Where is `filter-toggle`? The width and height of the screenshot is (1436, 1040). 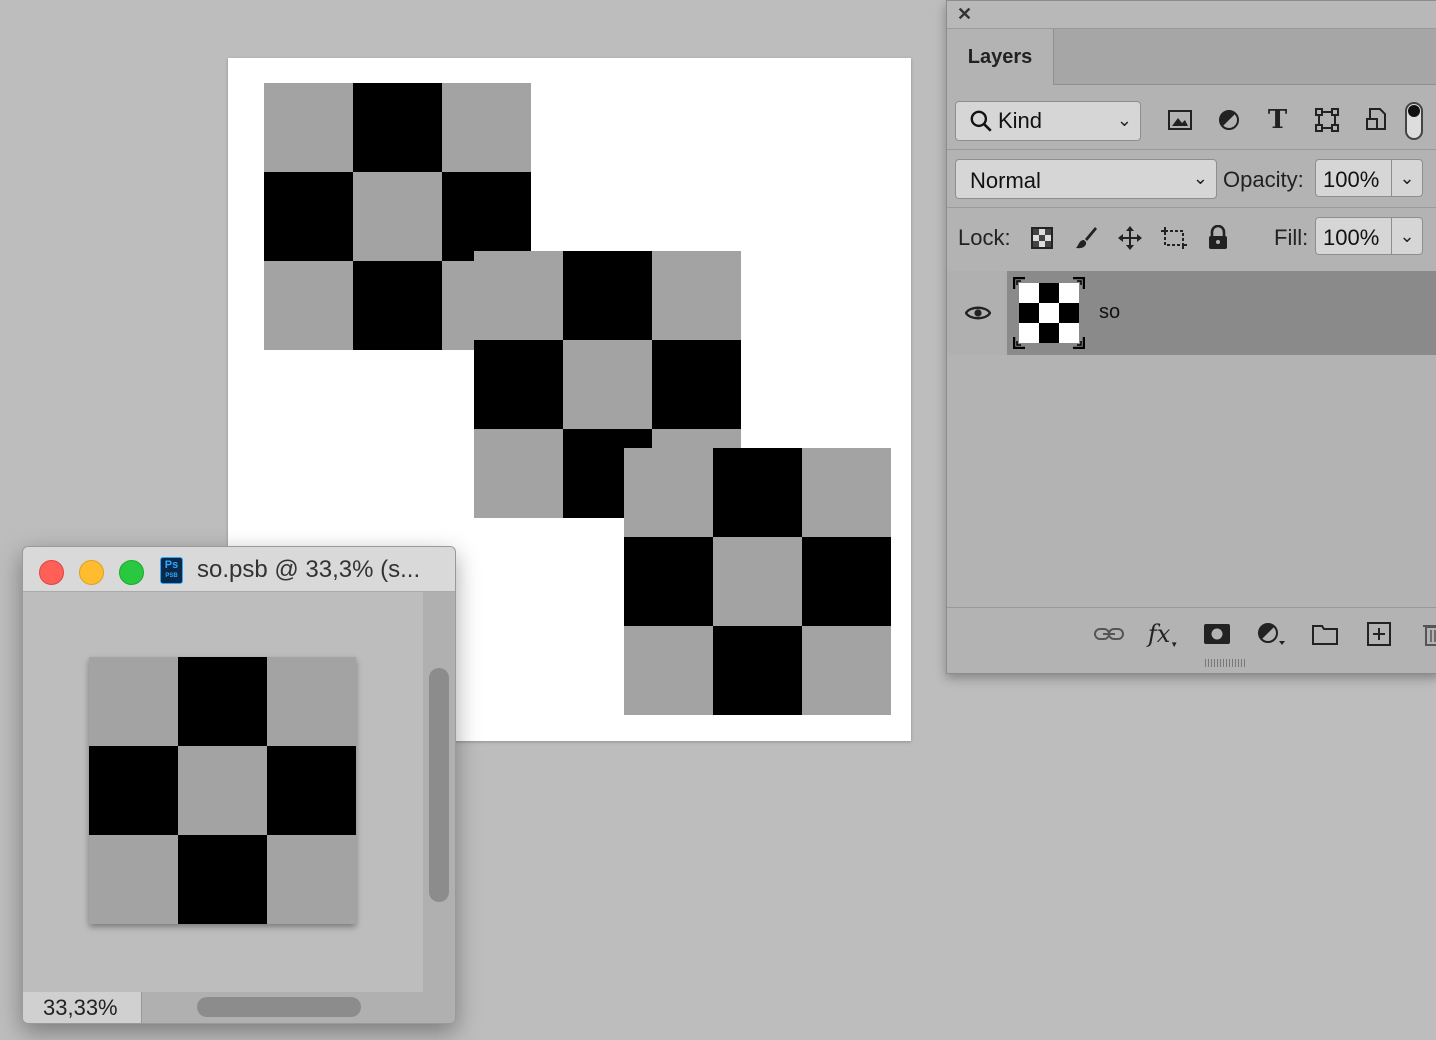 filter-toggle is located at coordinates (1414, 121).